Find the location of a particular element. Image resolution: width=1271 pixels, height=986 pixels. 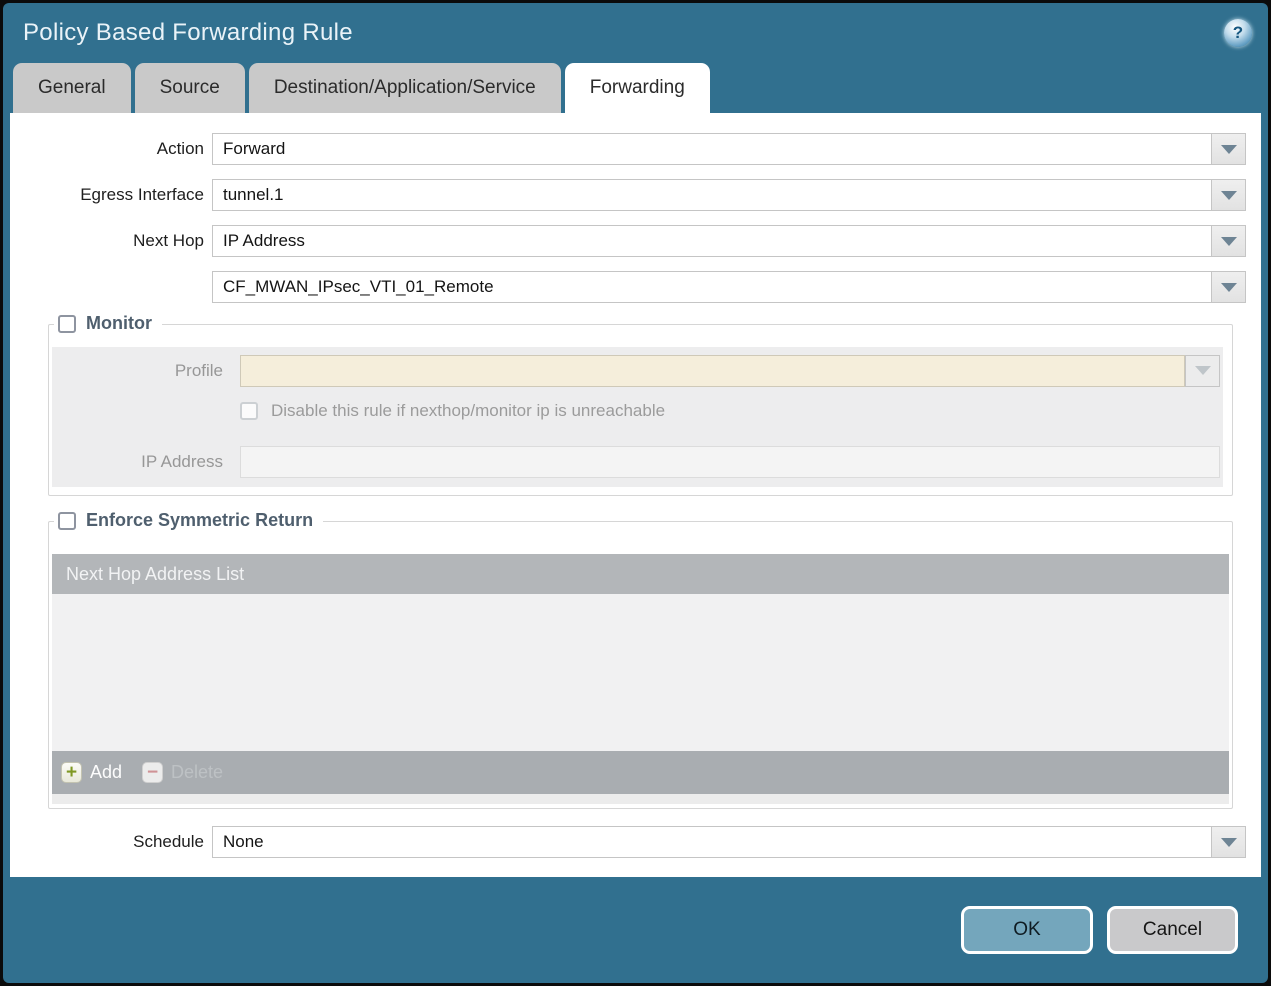

egress-interface-input is located at coordinates (711, 195).